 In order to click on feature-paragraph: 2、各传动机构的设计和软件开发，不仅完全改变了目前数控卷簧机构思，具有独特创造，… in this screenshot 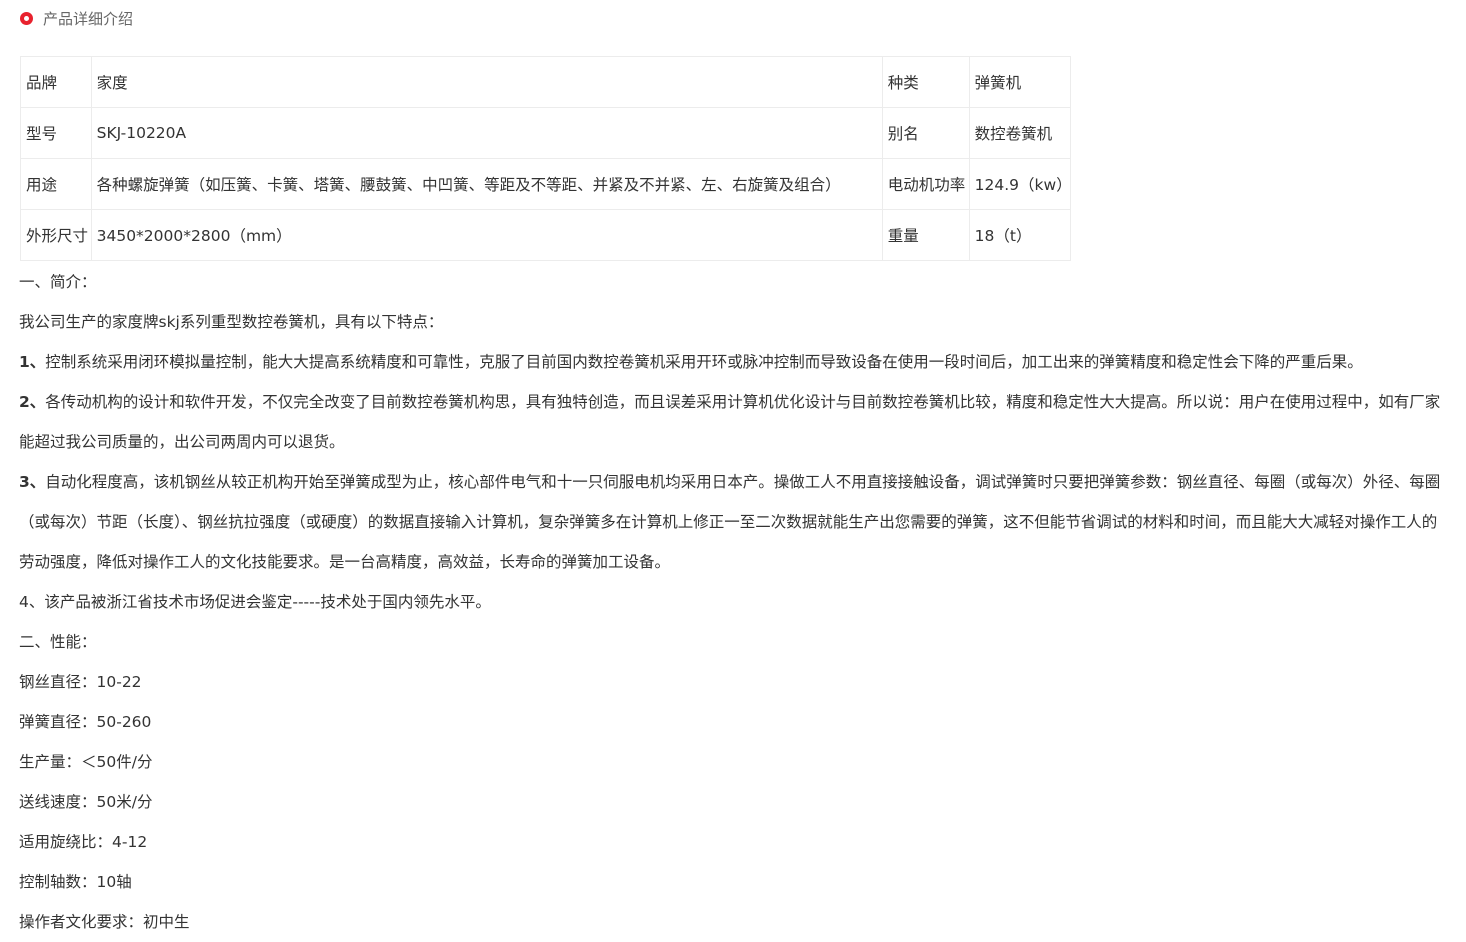, I will do `click(734, 422)`.